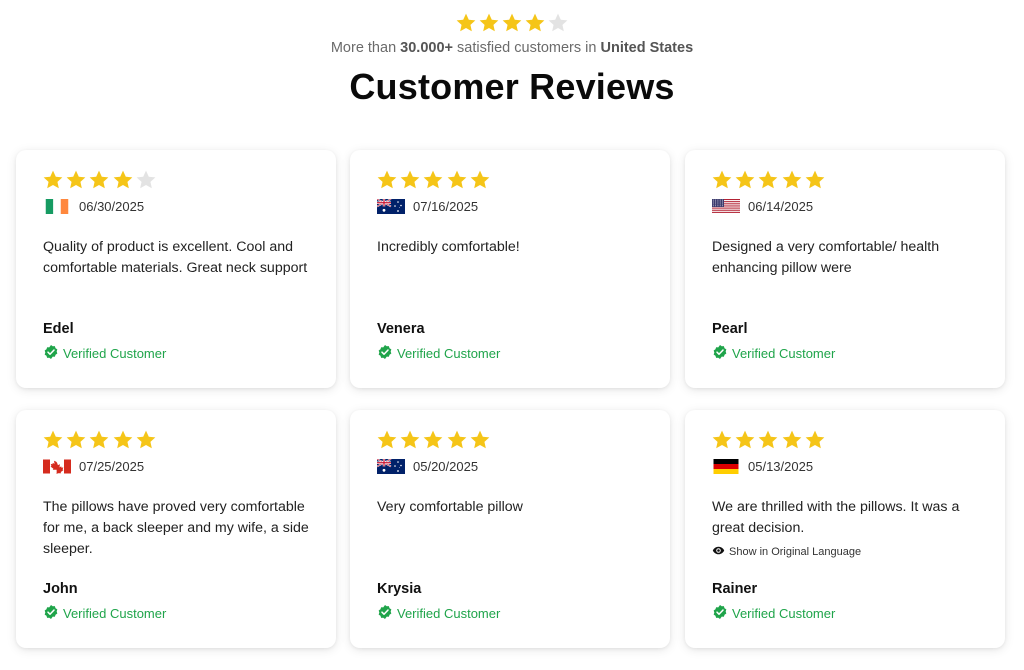 The width and height of the screenshot is (1024, 670). What do you see at coordinates (448, 247) in the screenshot?
I see `review-text: Incredibly comfortable!` at bounding box center [448, 247].